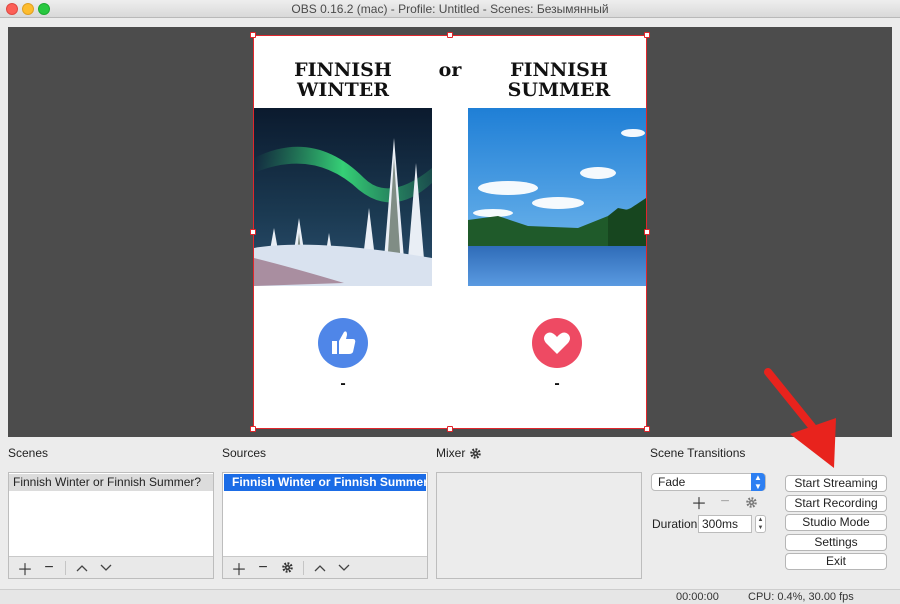  I want to click on scenes-label: Scenes, so click(28, 453).